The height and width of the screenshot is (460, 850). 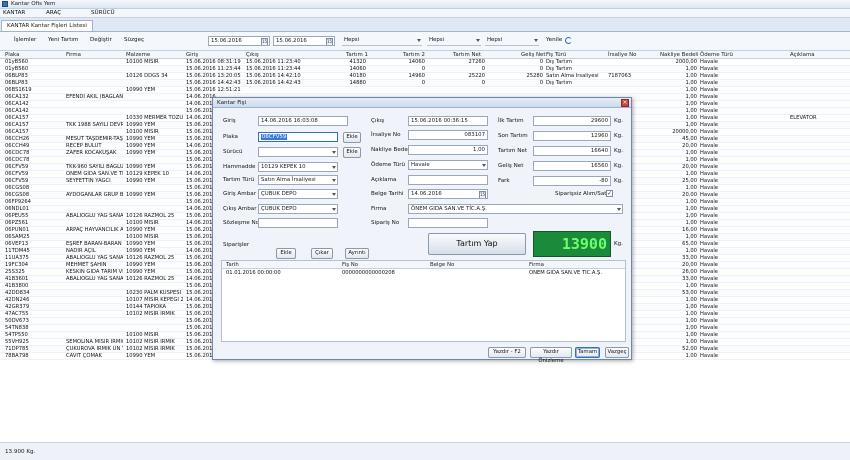 What do you see at coordinates (425, 13) in the screenshot?
I see `menu-bar: KANTAR ARAÇ SÜRÜCÜ` at bounding box center [425, 13].